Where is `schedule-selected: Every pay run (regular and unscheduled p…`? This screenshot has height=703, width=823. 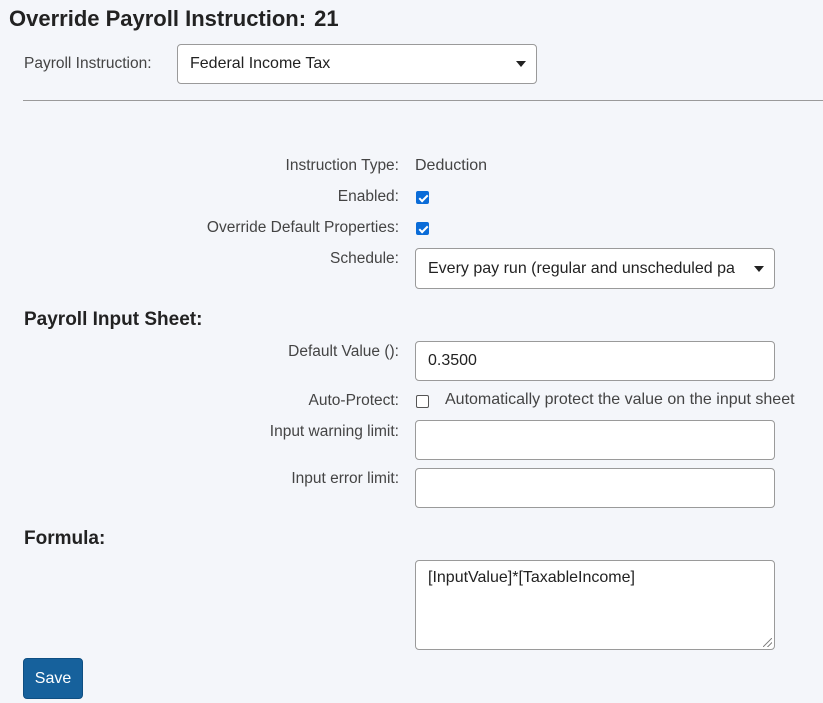 schedule-selected: Every pay run (regular and unscheduled p… is located at coordinates (581, 268).